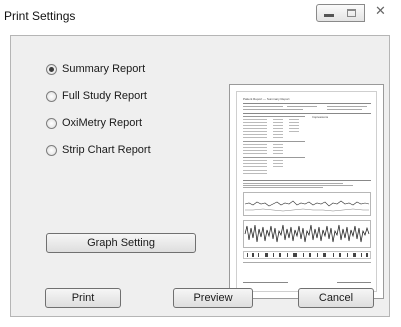  What do you see at coordinates (265, 282) in the screenshot?
I see `preview-signature-line` at bounding box center [265, 282].